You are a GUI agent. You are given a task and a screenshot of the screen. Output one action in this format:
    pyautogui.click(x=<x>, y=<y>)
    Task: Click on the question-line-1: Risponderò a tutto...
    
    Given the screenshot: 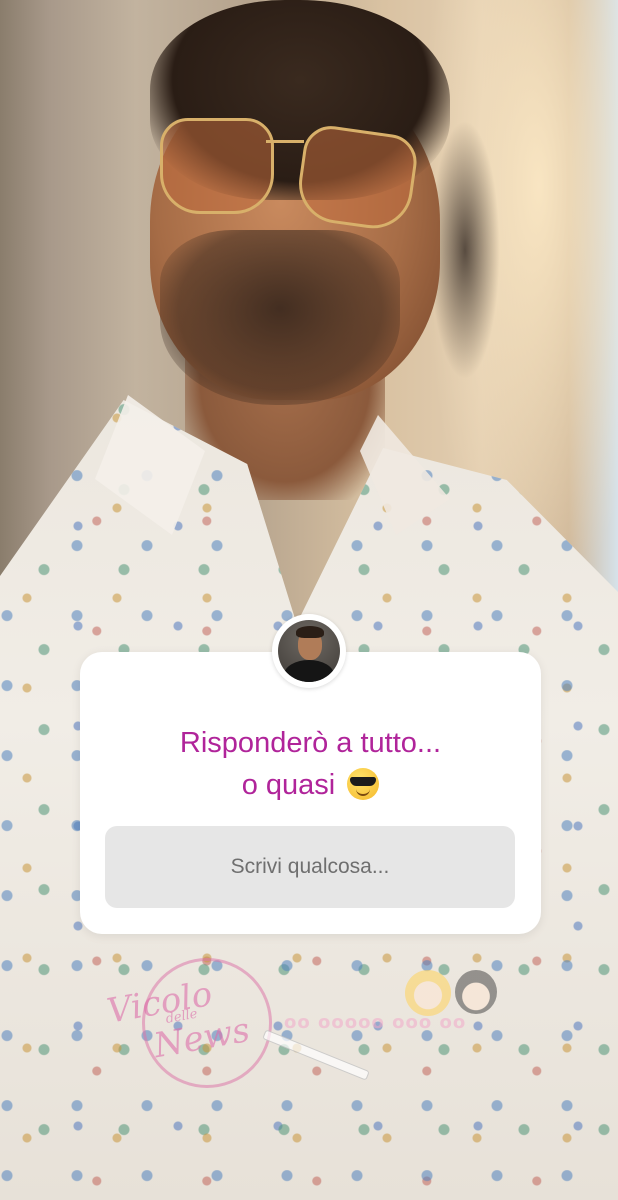 What is the action you would take?
    pyautogui.click(x=310, y=743)
    